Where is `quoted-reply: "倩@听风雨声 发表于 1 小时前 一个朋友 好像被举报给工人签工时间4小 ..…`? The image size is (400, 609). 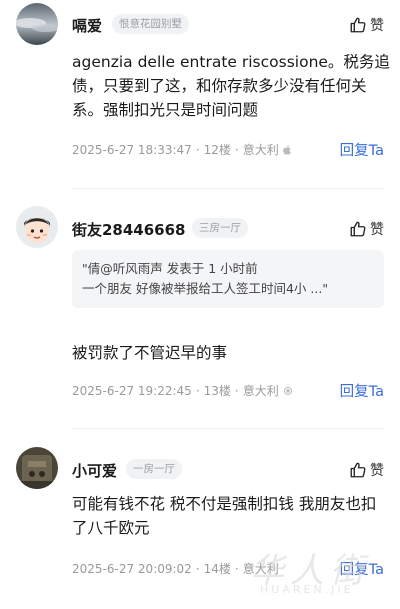 quoted-reply: "倩@听风雨声 发表于 1 小时前 一个朋友 好像被举报给工人签工时间4小 ..… is located at coordinates (228, 279).